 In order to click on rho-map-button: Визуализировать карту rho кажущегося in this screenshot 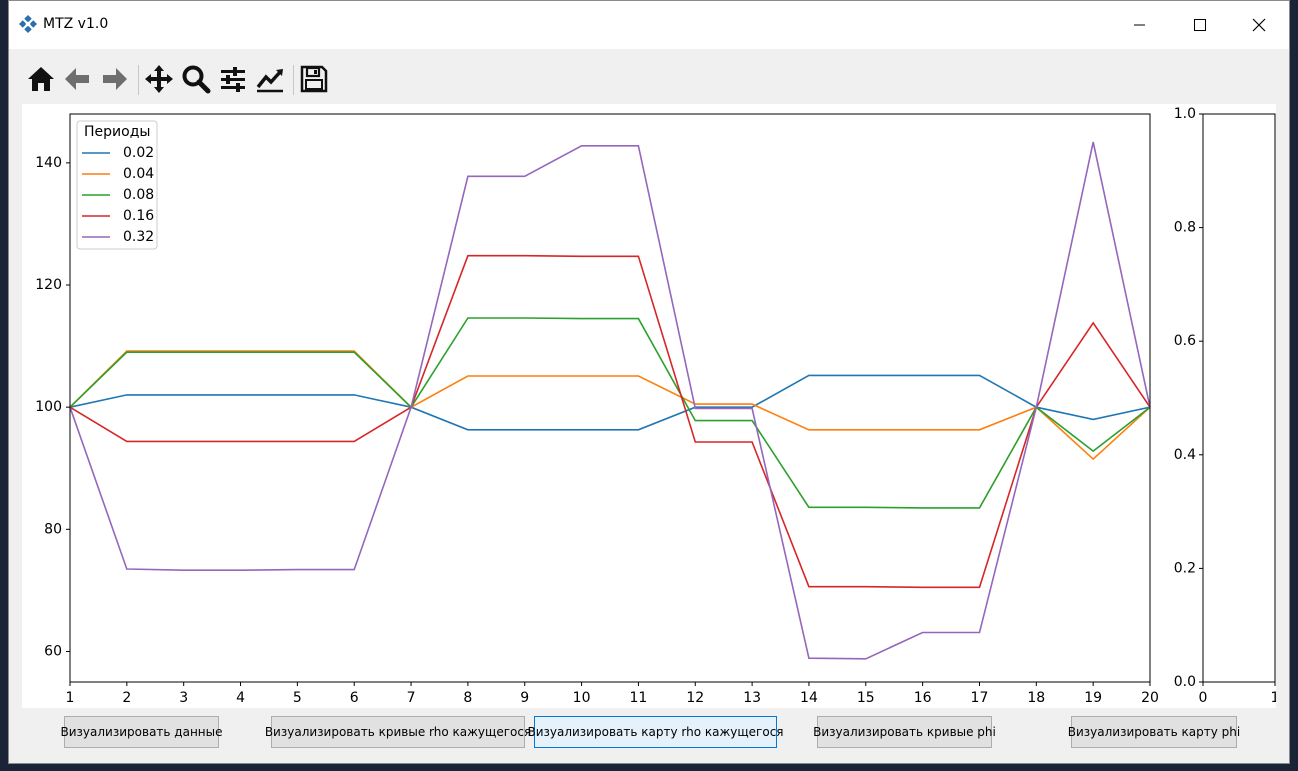, I will do `click(655, 732)`.